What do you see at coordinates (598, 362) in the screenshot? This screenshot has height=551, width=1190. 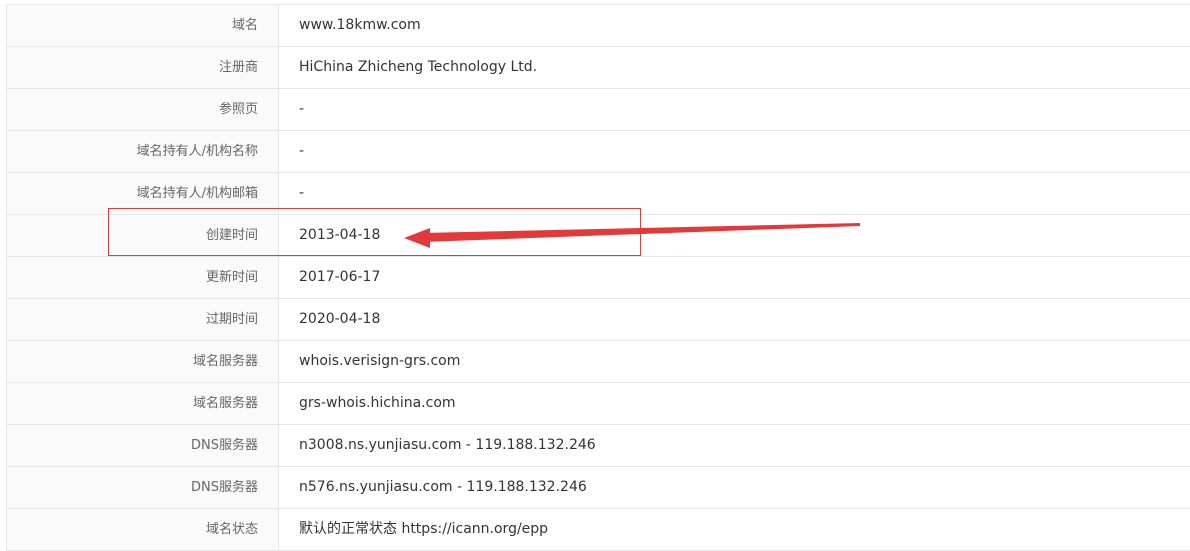 I see `table-row: 域名服务器 whois.verisign-grs.com` at bounding box center [598, 362].